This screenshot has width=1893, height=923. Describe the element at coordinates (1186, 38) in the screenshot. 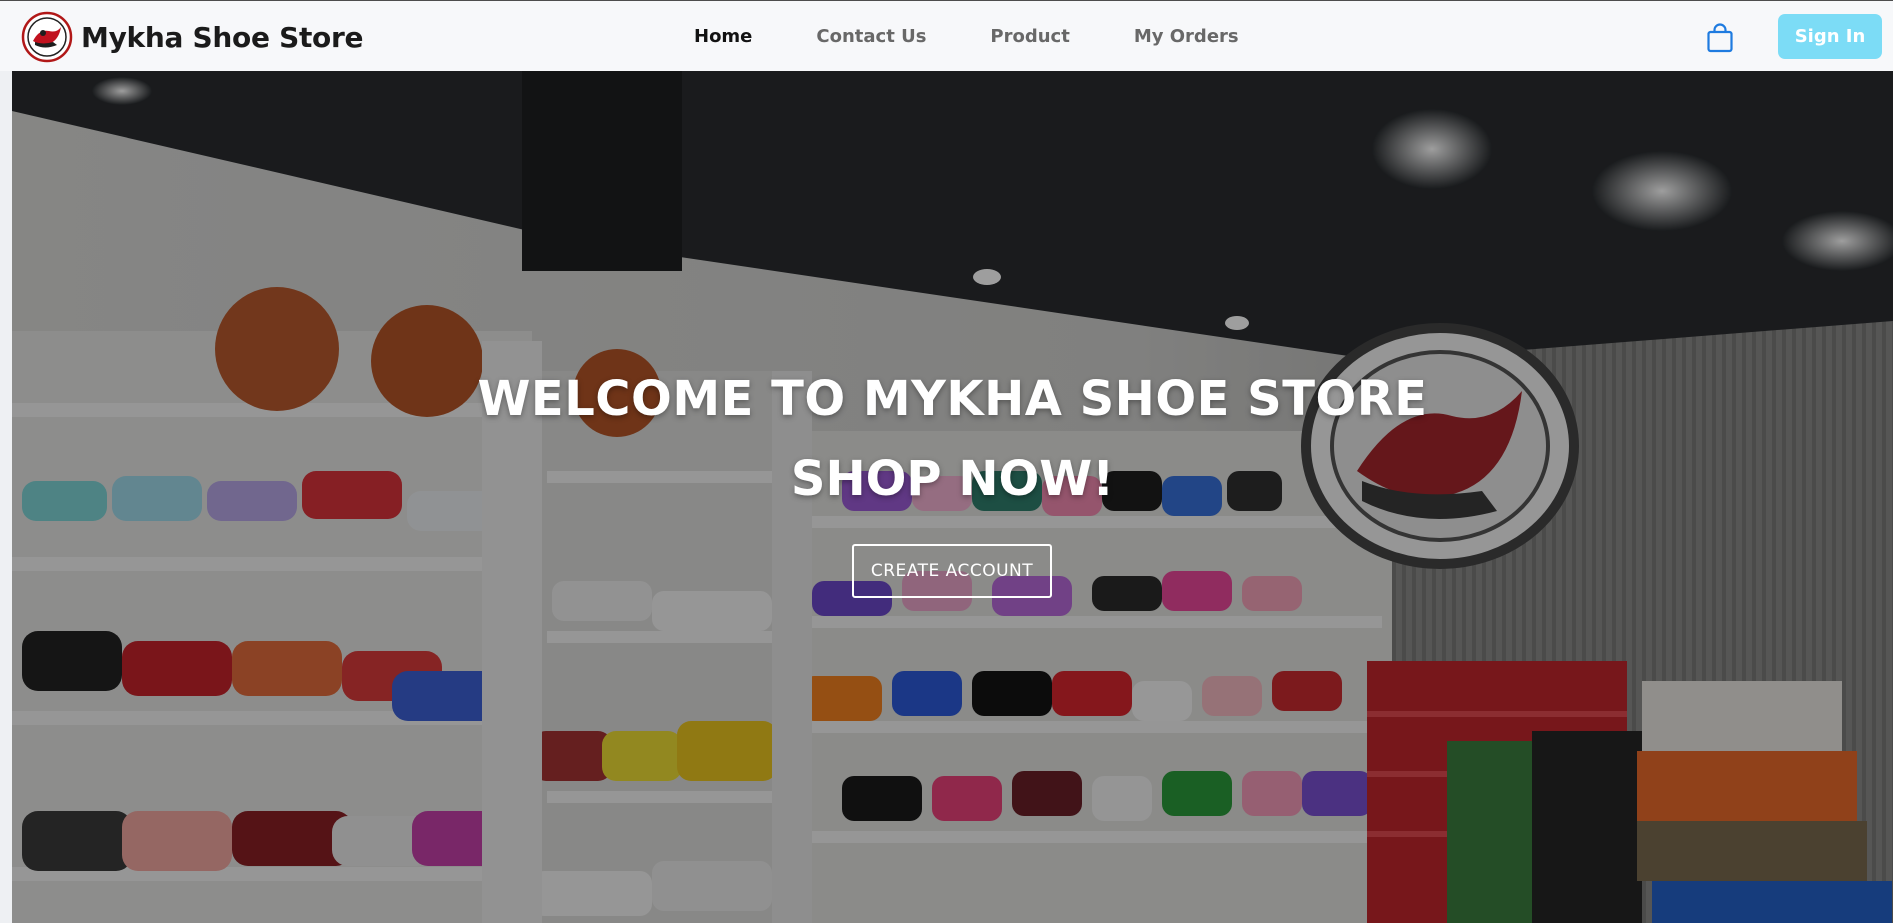

I see `nav-orders-link: My Orders` at that location.